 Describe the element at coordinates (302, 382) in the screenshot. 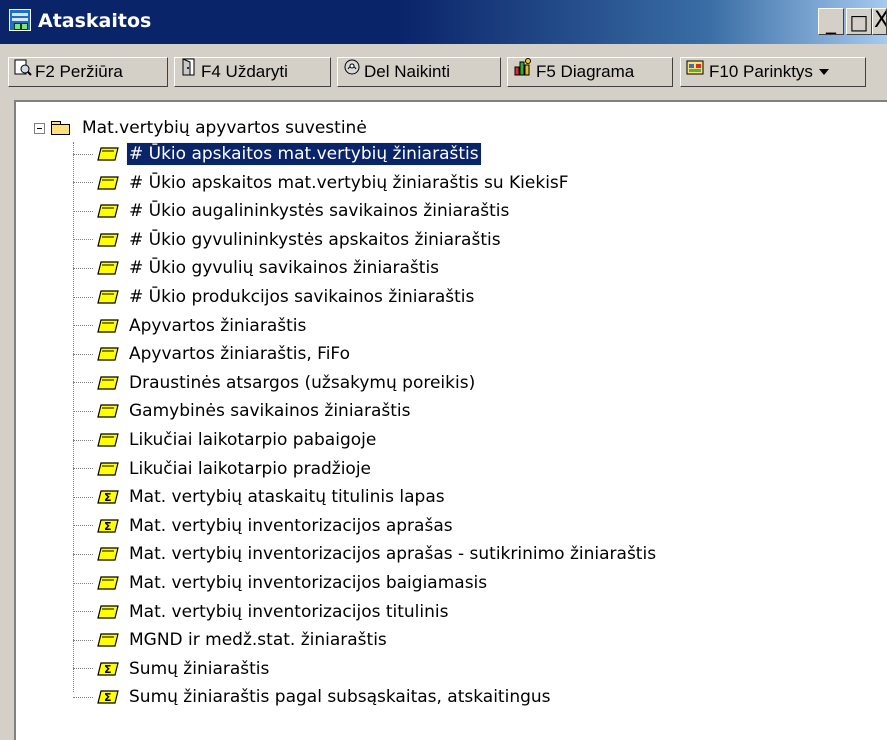

I see `tree-item-label: Draustinės atsargos (užsakymų poreikis)` at that location.